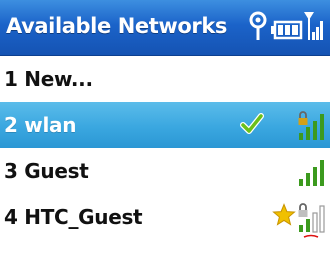  I want to click on checkmark-icon, so click(252, 126).